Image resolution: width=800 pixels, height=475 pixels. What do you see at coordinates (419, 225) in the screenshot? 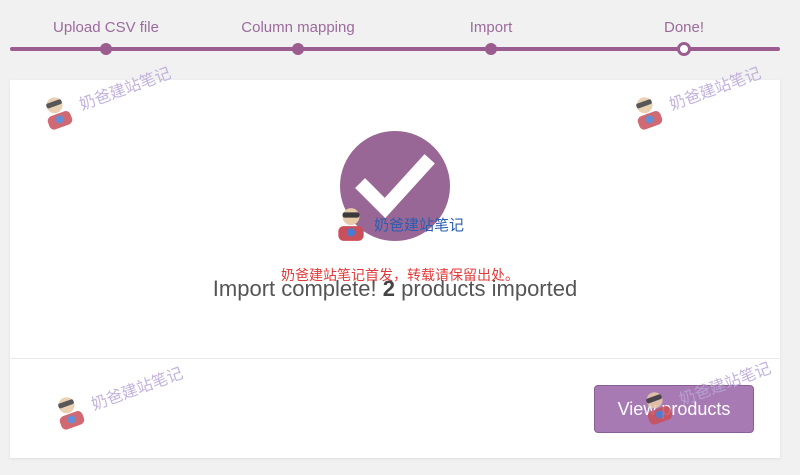
I see `watermark-center-brand-text: 奶爸建站笔记` at bounding box center [419, 225].